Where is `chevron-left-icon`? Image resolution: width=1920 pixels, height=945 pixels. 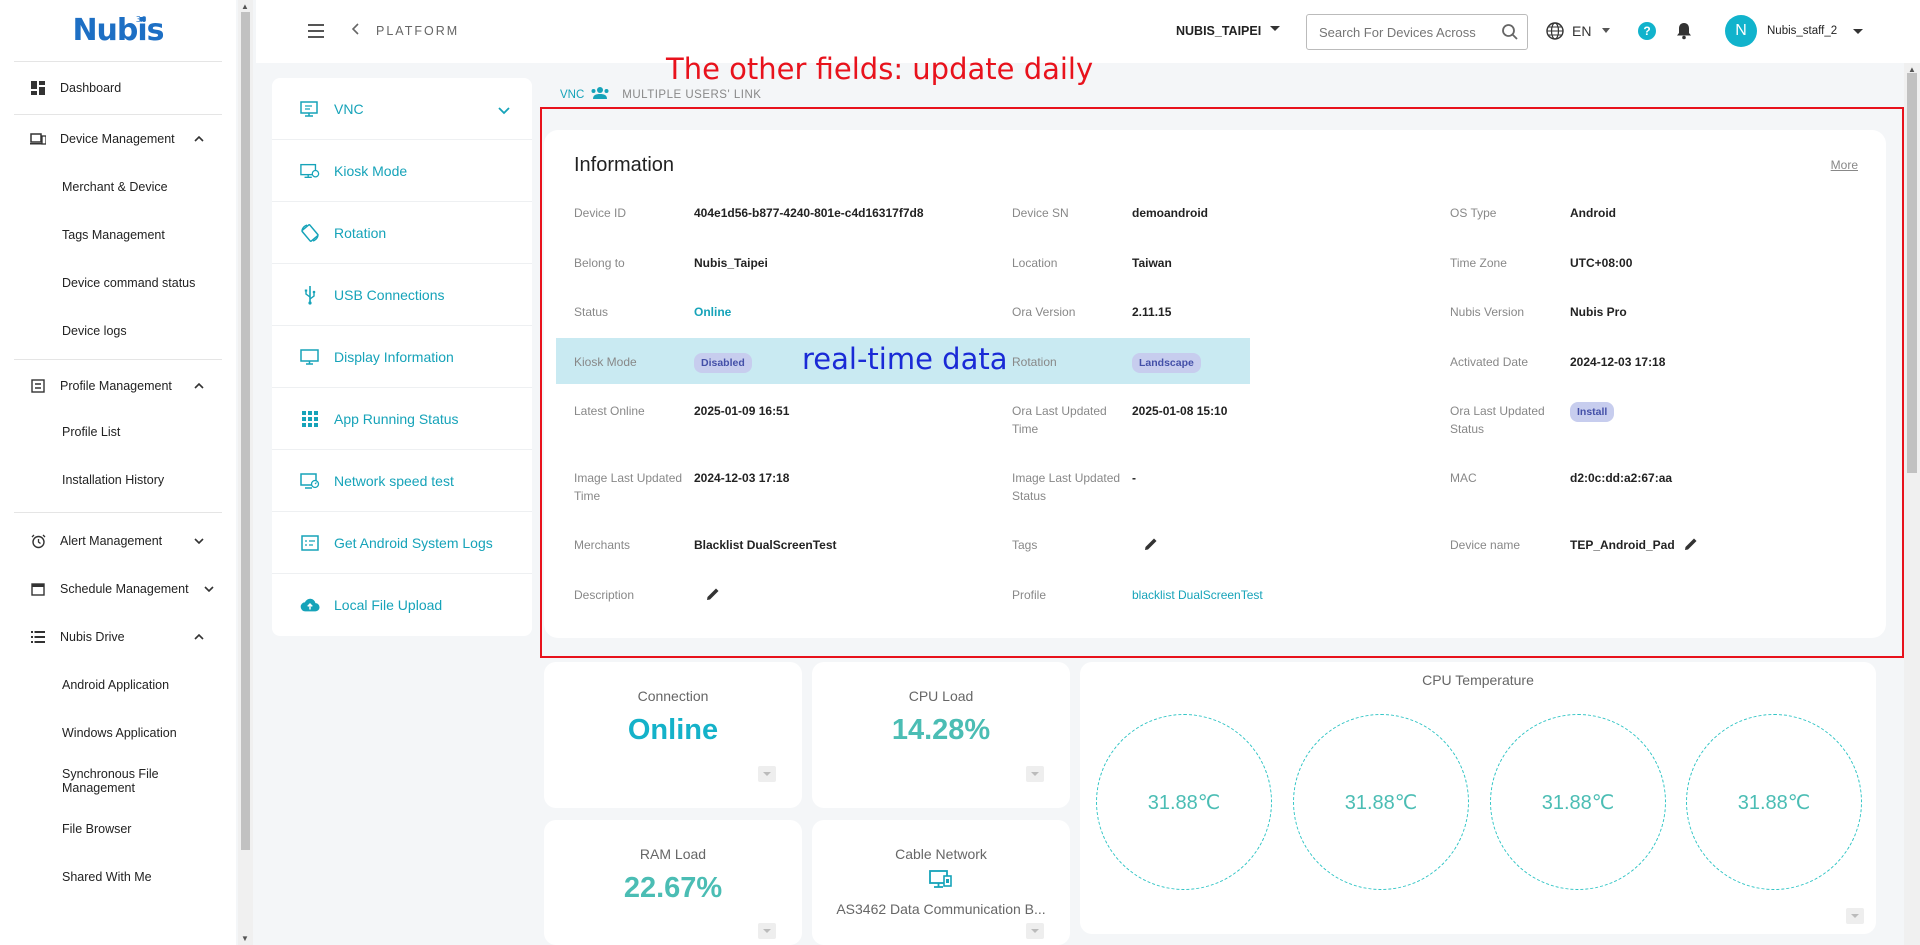 chevron-left-icon is located at coordinates (355, 30).